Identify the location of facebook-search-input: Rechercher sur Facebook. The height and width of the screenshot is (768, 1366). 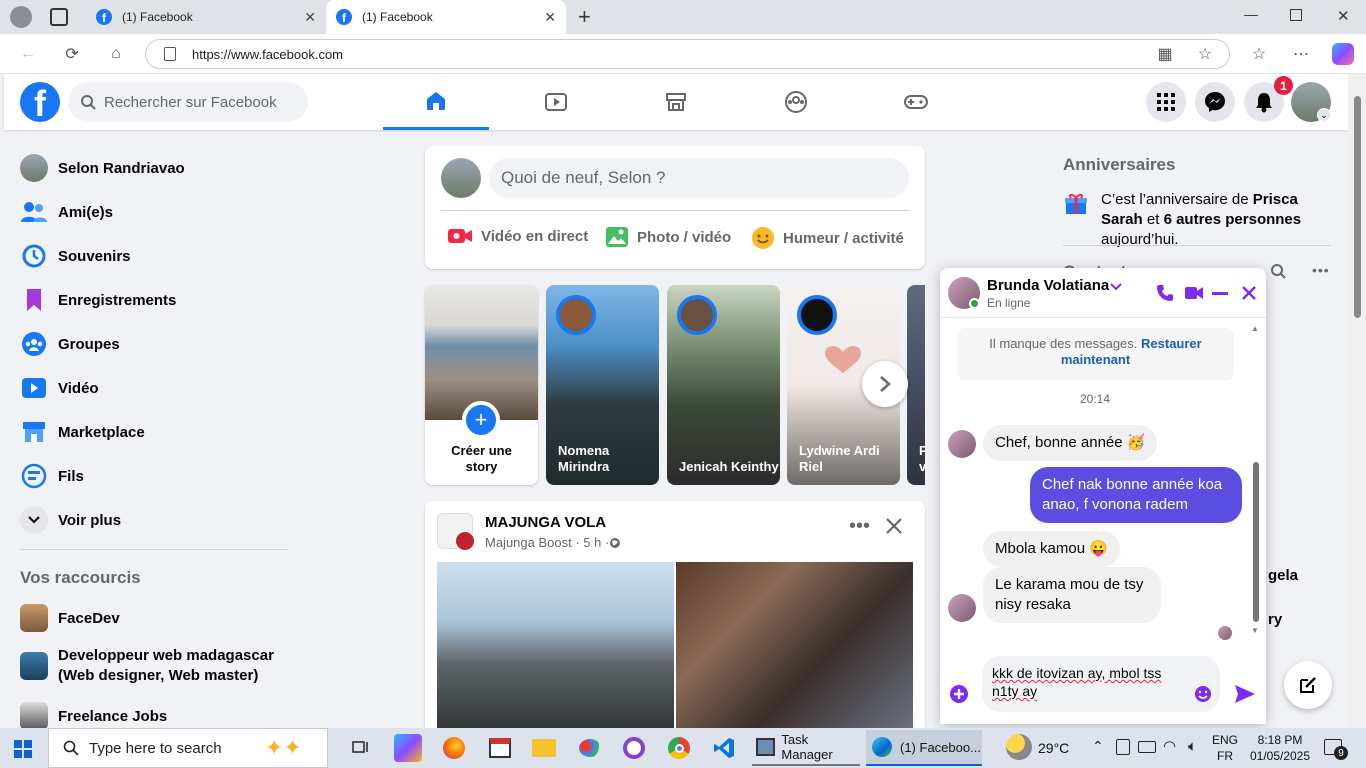
(188, 102).